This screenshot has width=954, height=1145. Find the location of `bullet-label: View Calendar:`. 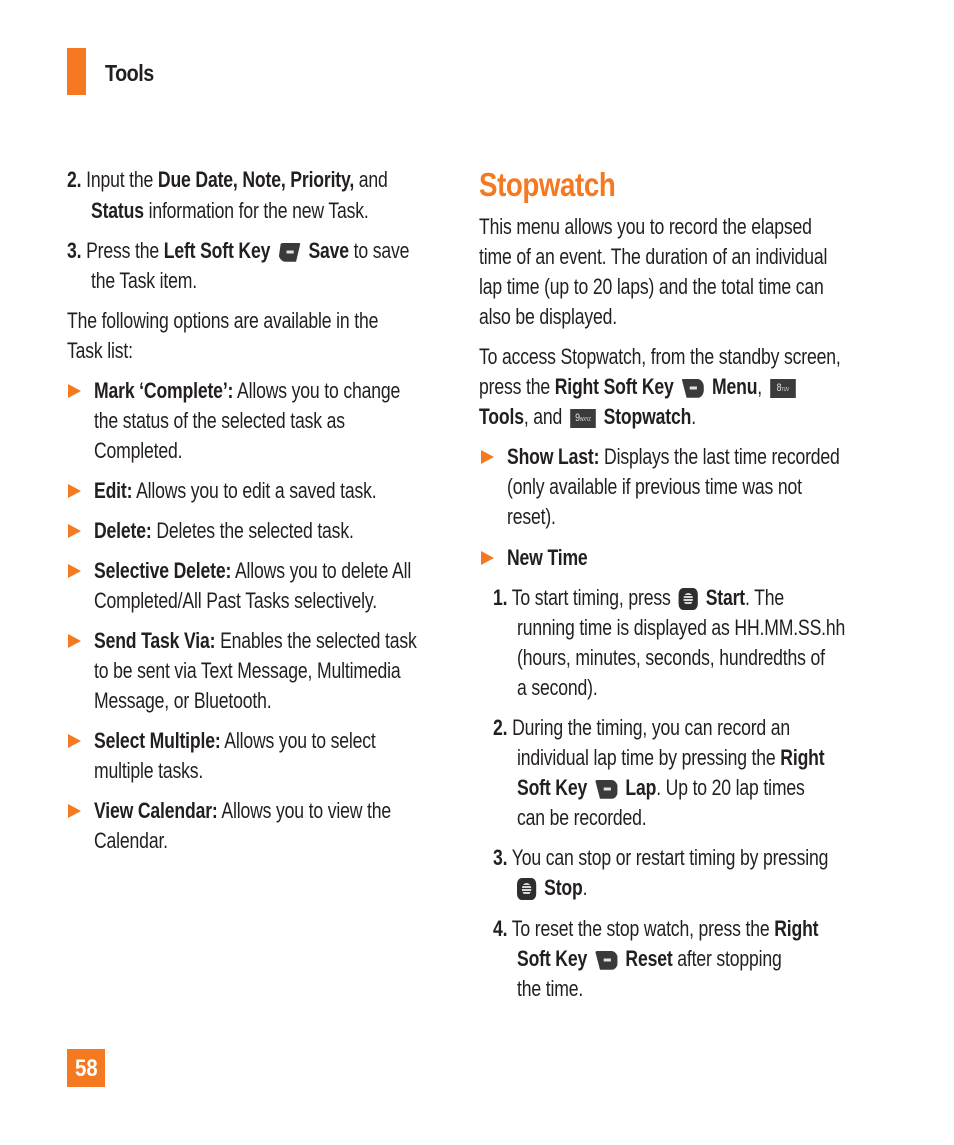

bullet-label: View Calendar: is located at coordinates (156, 810).